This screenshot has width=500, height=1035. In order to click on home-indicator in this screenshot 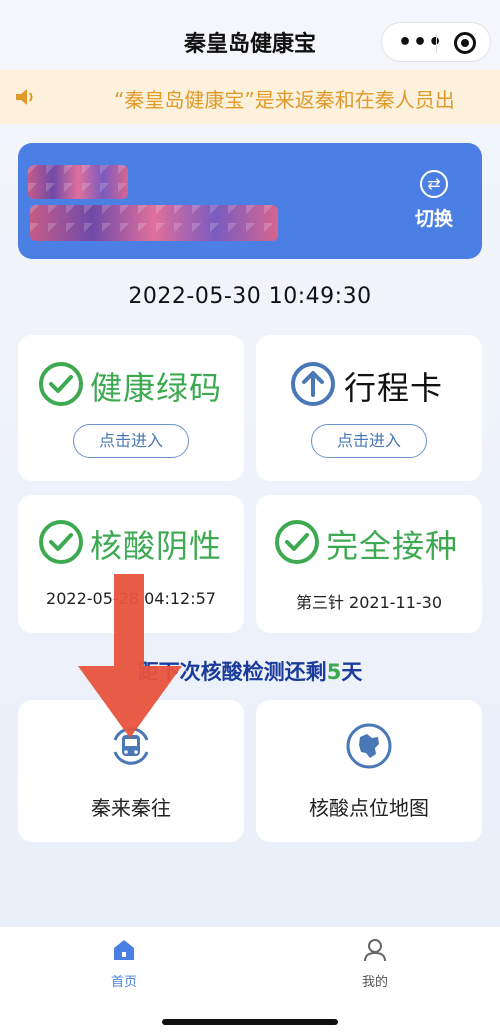, I will do `click(250, 1022)`.